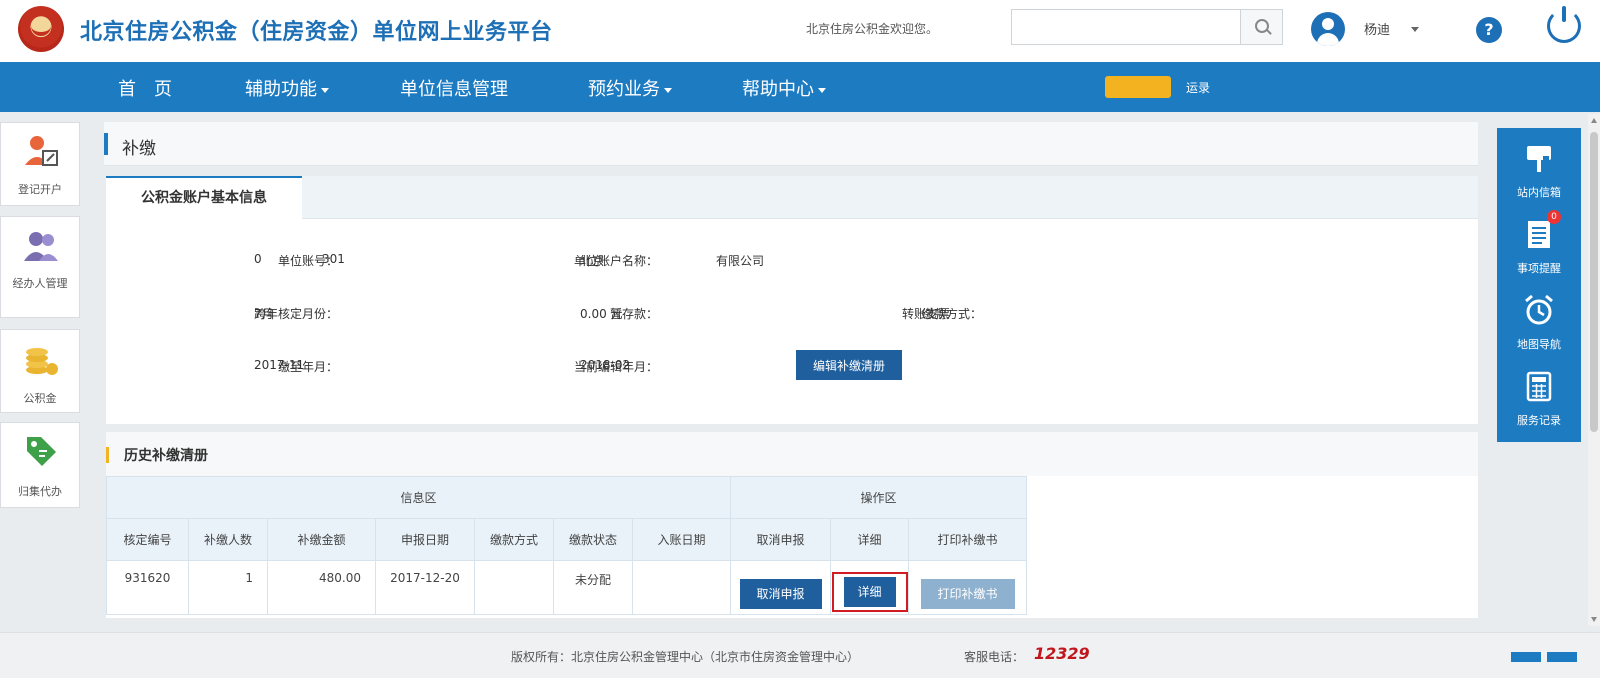  I want to click on detail-button: 详细, so click(869, 592).